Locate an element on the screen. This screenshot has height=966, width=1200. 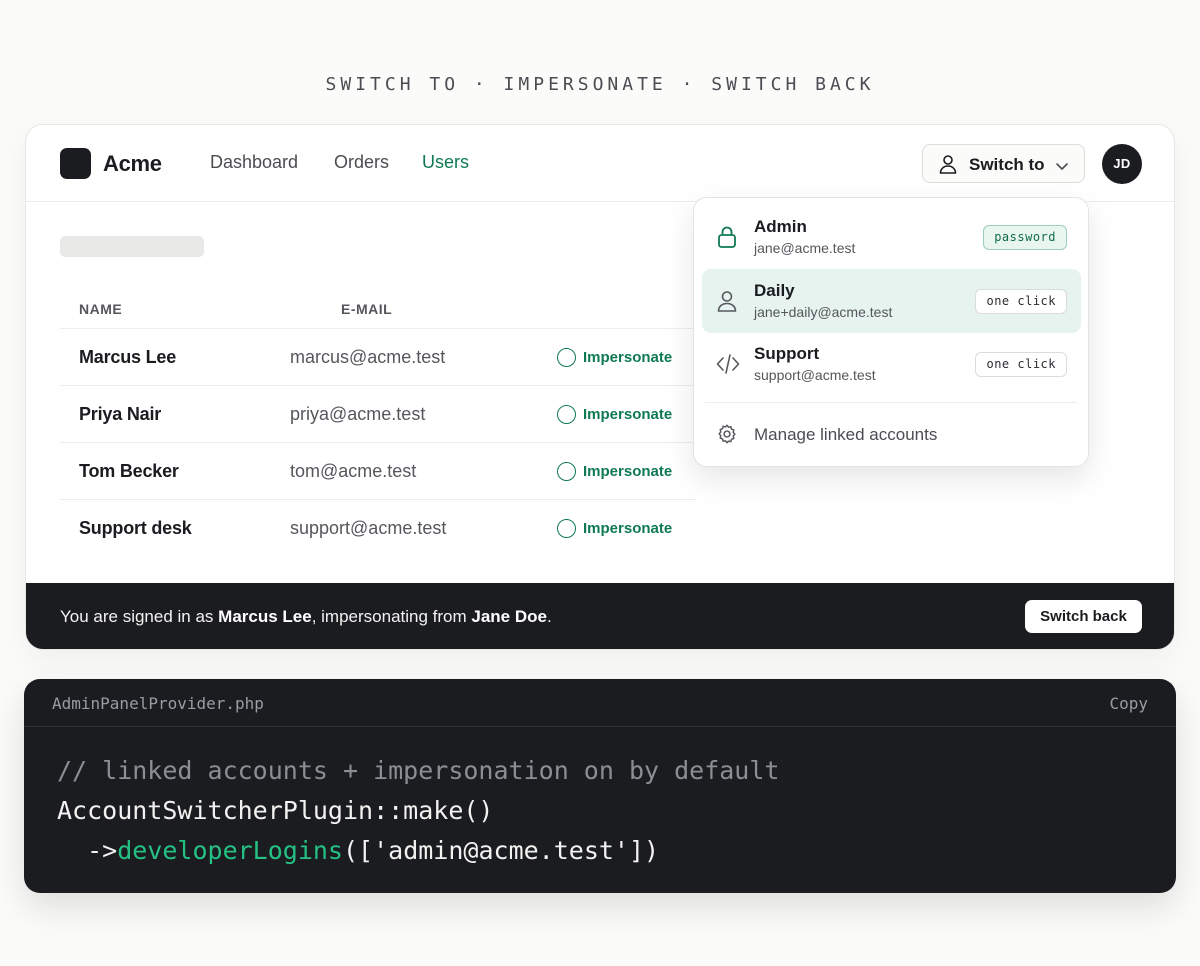
nav-orders: Orders is located at coordinates (361, 162).